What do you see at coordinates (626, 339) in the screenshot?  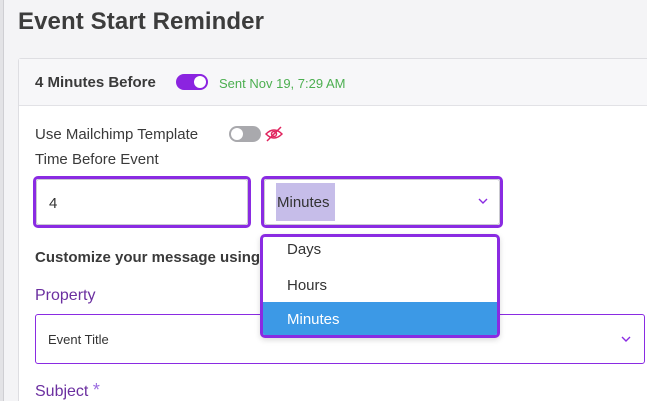 I see `chevron-down-icon` at bounding box center [626, 339].